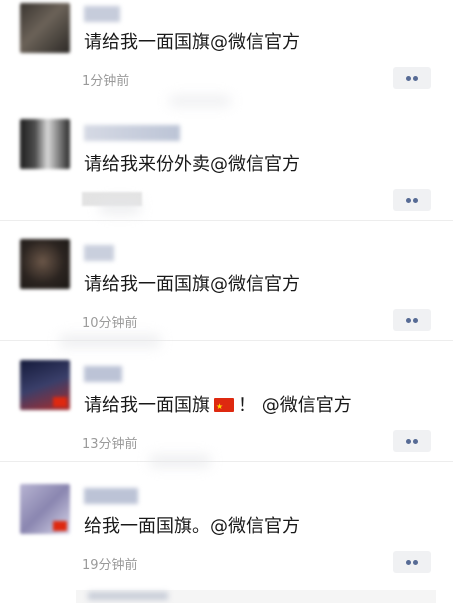 The image size is (453, 603). Describe the element at coordinates (256, 596) in the screenshot. I see `reply-preview` at that location.